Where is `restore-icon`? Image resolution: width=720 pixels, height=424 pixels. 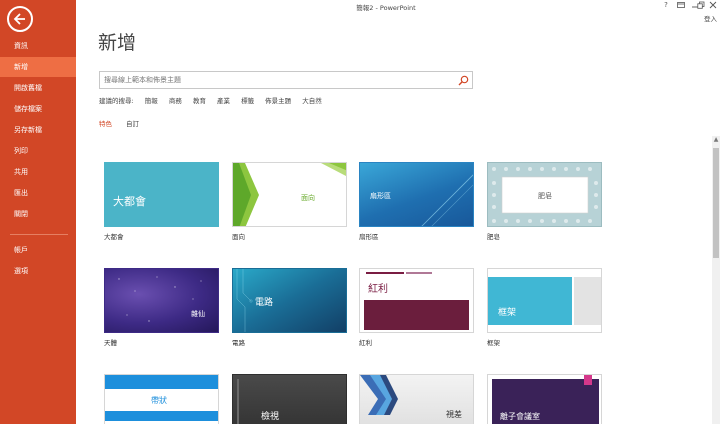 restore-icon is located at coordinates (681, 6).